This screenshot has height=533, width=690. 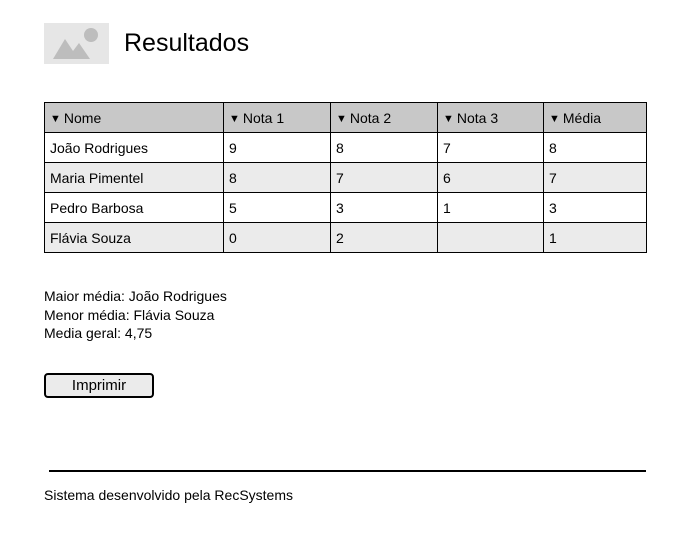 What do you see at coordinates (134, 147) in the screenshot?
I see `cell-nome: João Rodrigues` at bounding box center [134, 147].